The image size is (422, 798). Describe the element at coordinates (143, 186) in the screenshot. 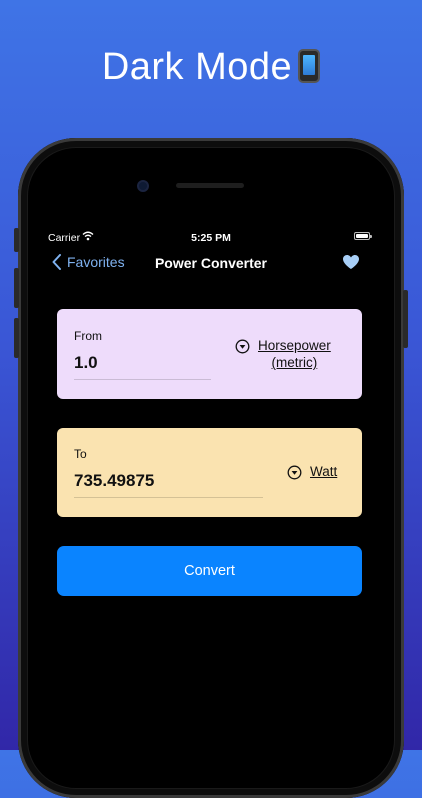

I see `front-camera` at that location.